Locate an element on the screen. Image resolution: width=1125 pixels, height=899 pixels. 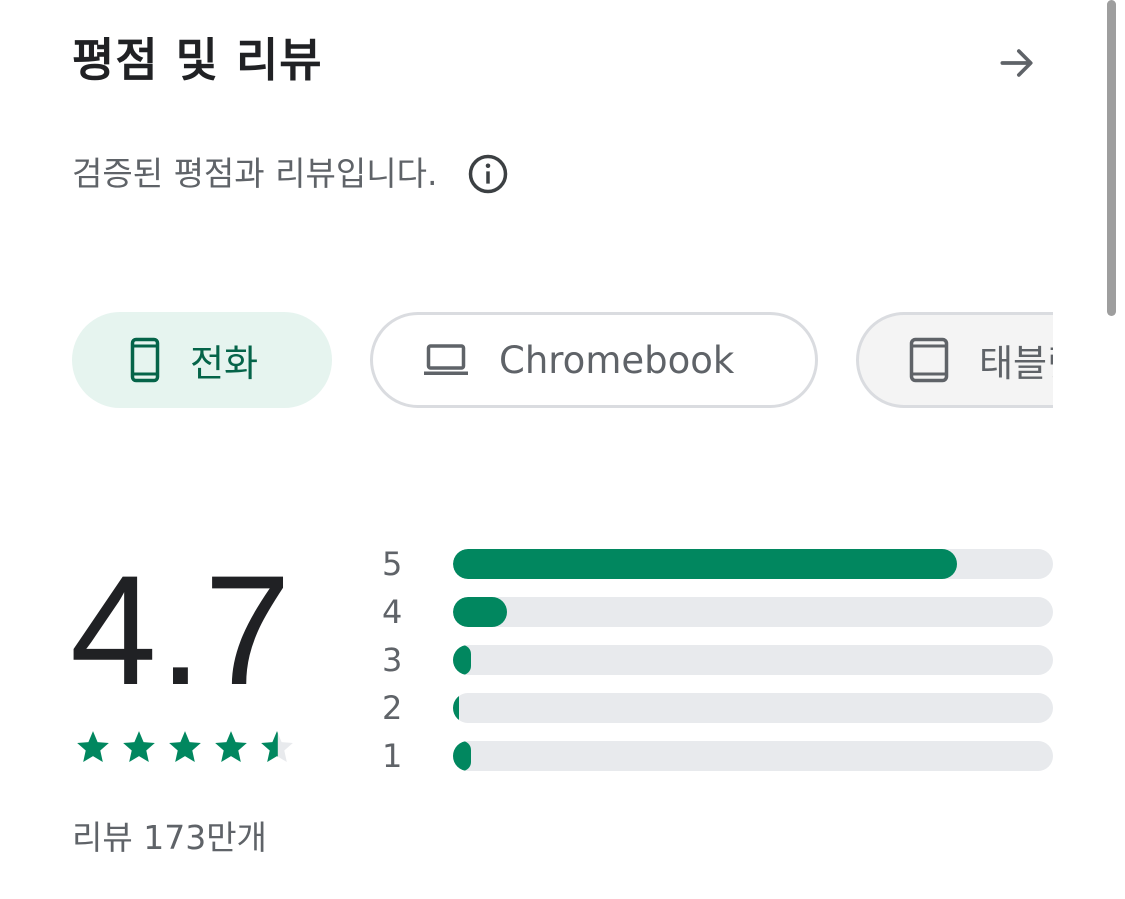
laptop-icon is located at coordinates (446, 360).